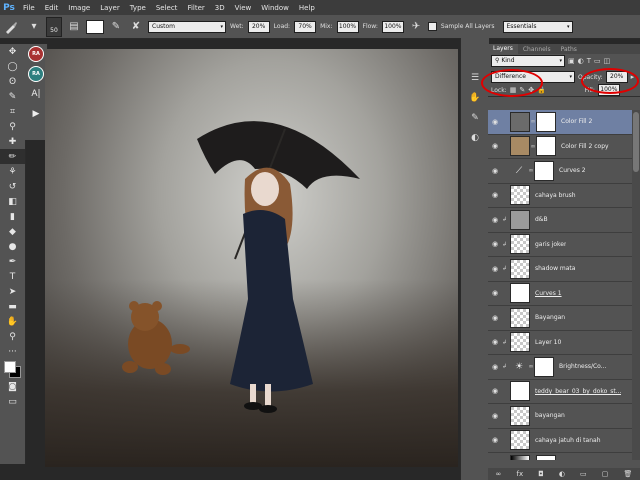 Image resolution: width=640 pixels, height=480 pixels. I want to click on eyedropper-tool-icon: ⚲, so click(12, 126).